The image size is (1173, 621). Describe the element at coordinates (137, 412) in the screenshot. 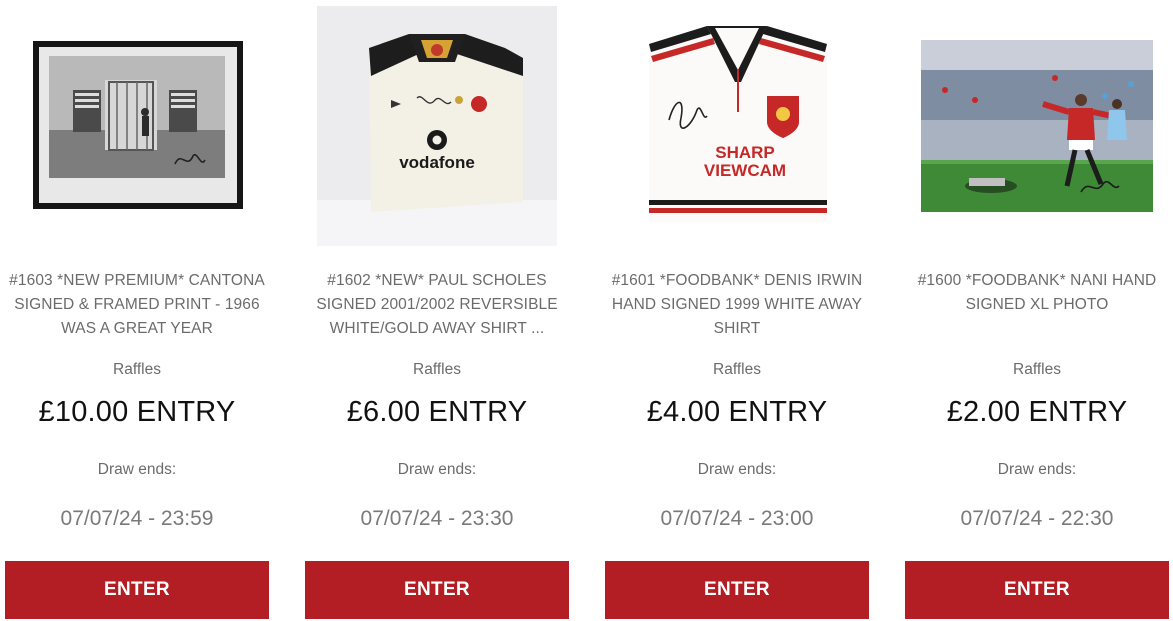

I see `entry-price: £10.00 ENTRY` at that location.